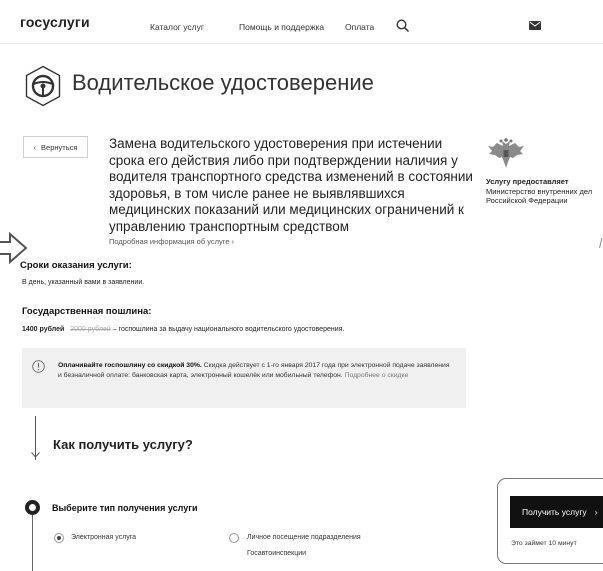 The image size is (603, 571). I want to click on page-title: Водительское удостоверение, so click(223, 82).